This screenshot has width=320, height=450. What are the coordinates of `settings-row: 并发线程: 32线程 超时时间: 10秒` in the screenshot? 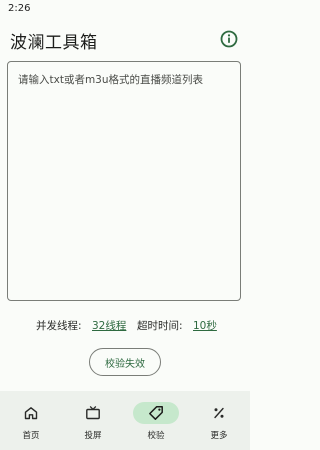 It's located at (125, 325).